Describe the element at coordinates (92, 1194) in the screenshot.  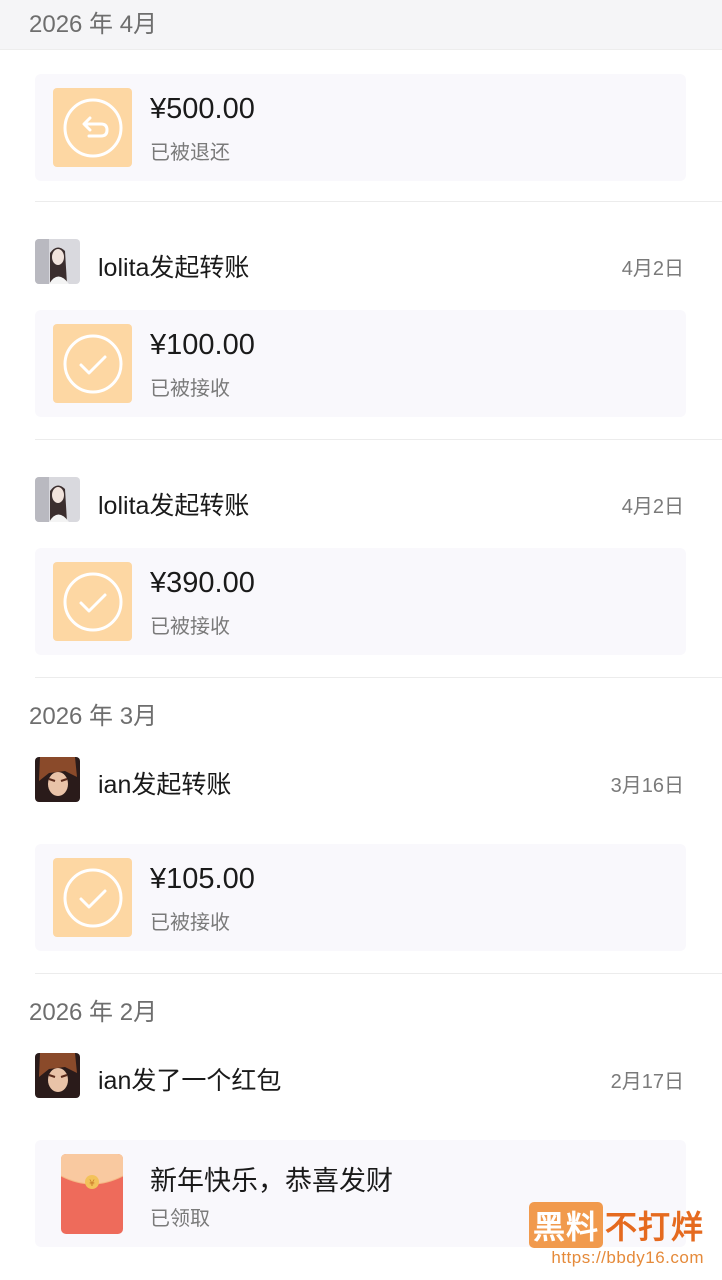
I see `red-packet-icon: ¥` at that location.